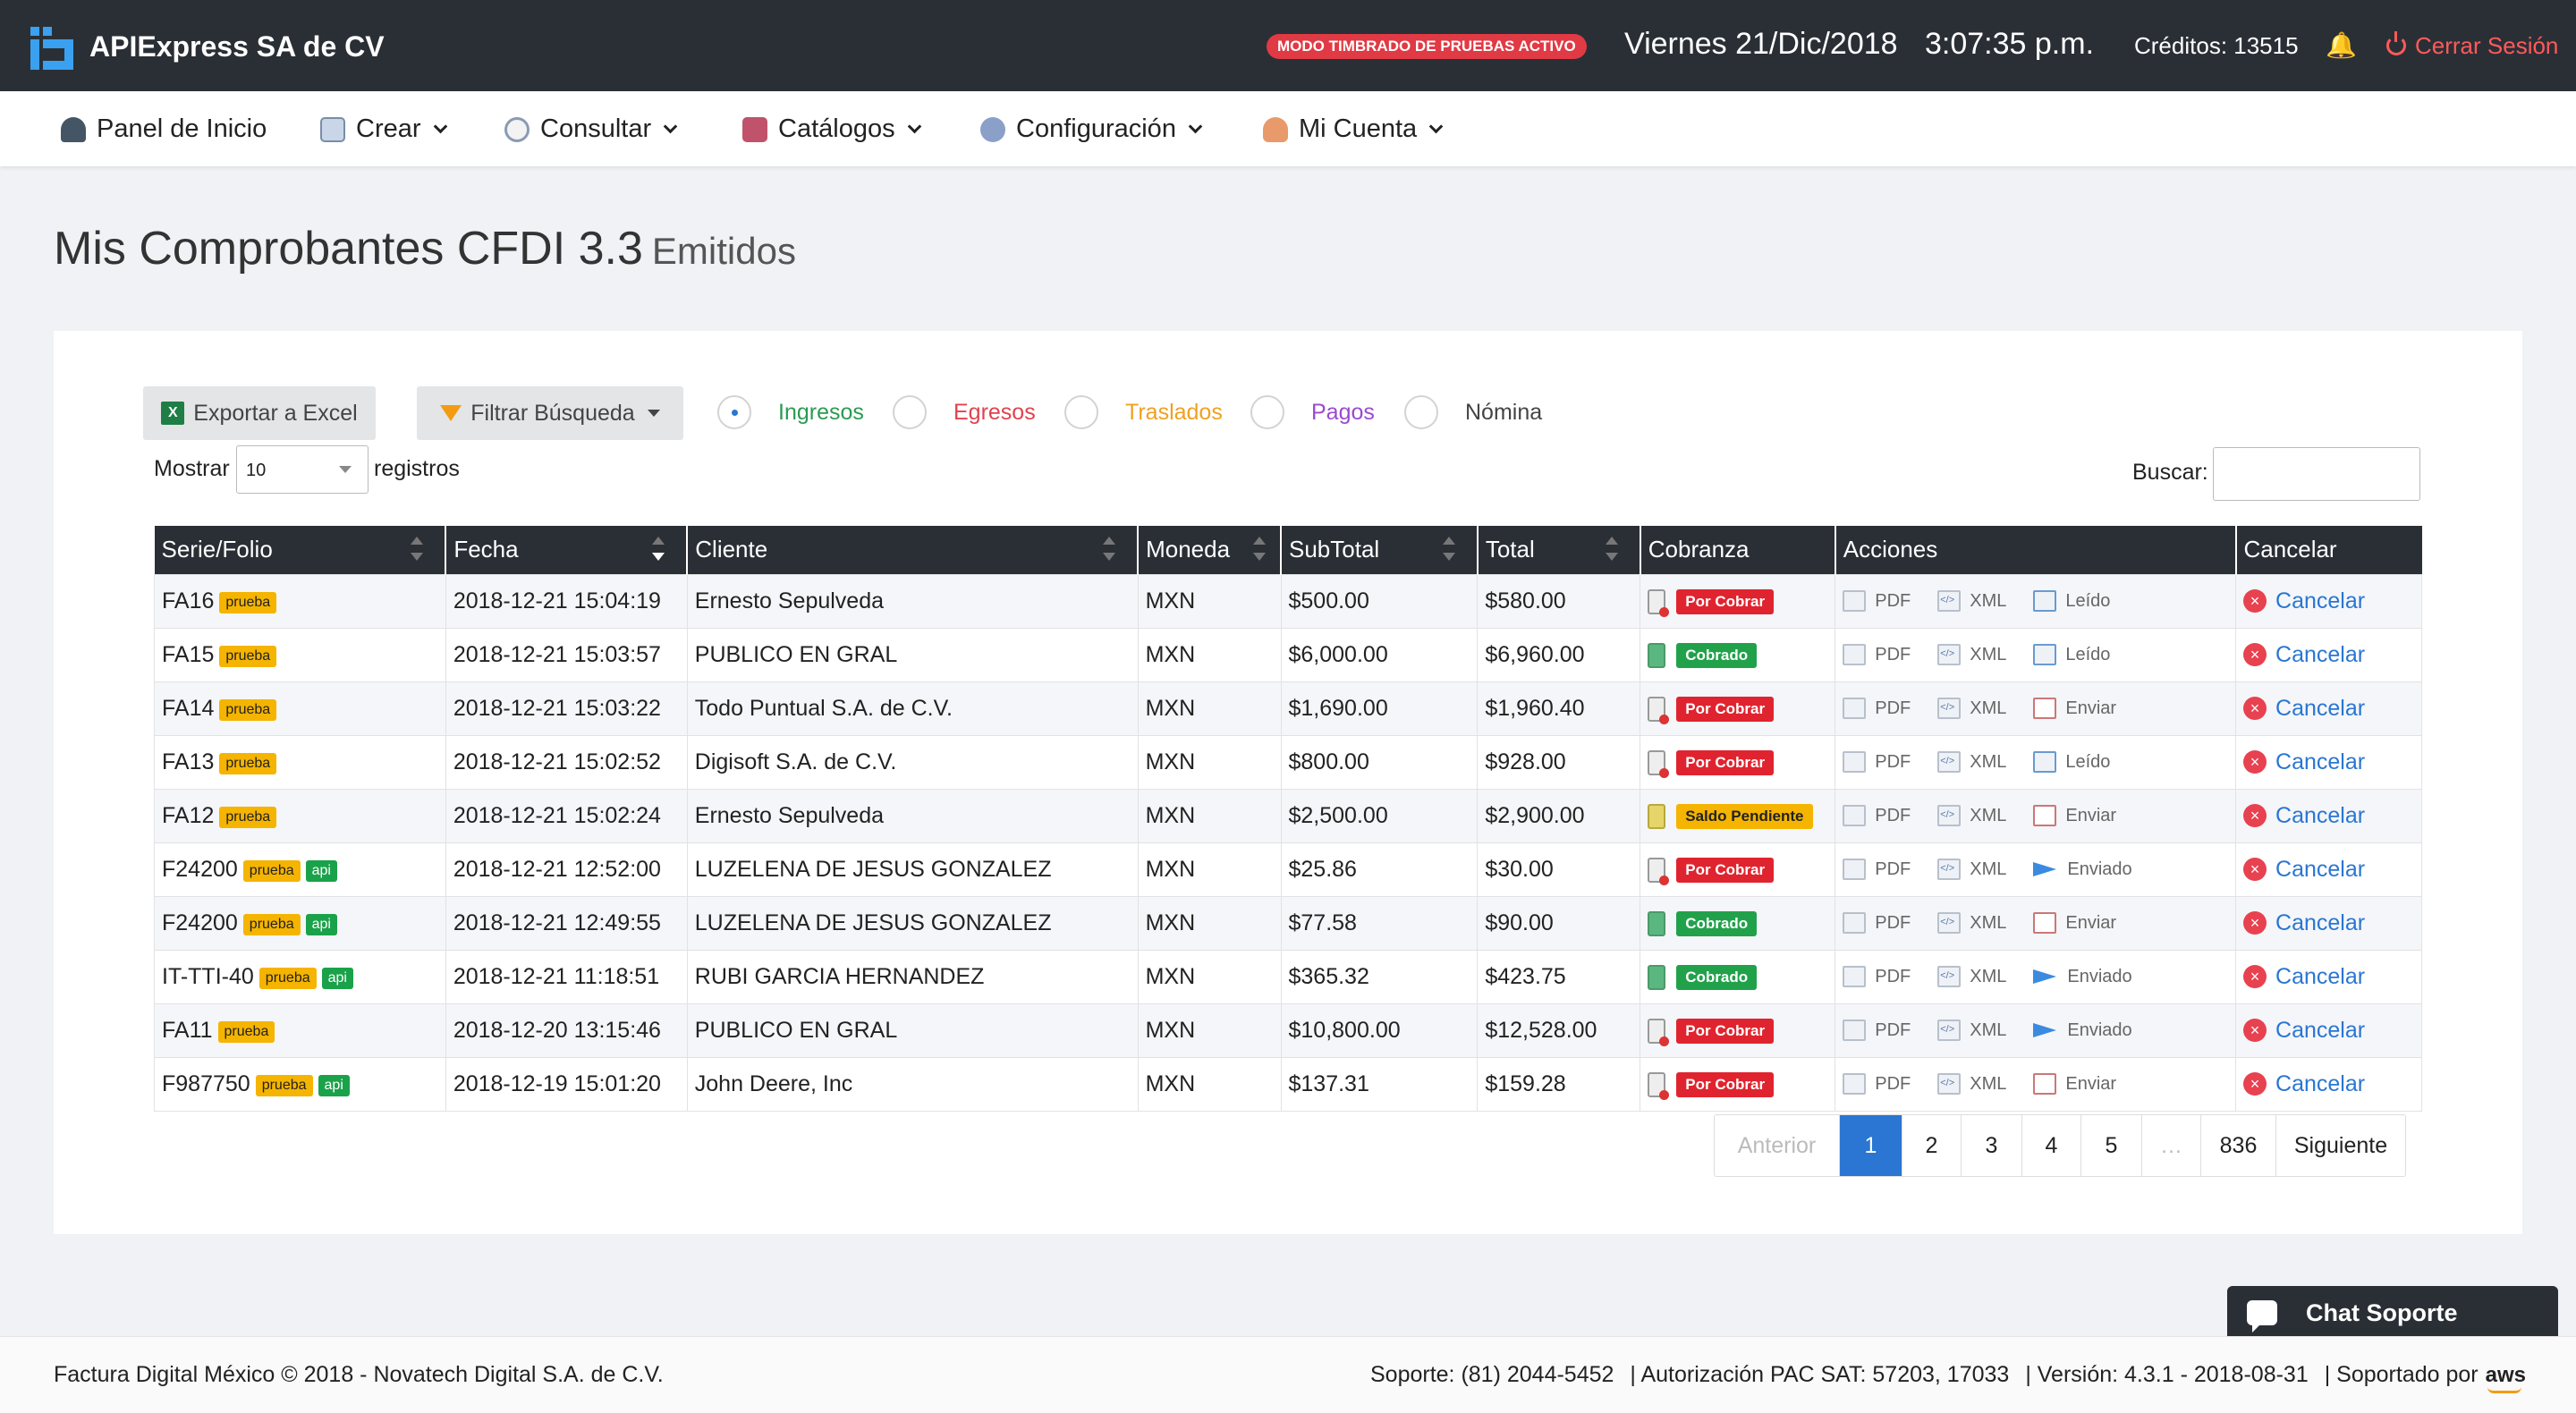 This screenshot has width=2576, height=1413. I want to click on radio-pagos: Pagos, so click(1312, 412).